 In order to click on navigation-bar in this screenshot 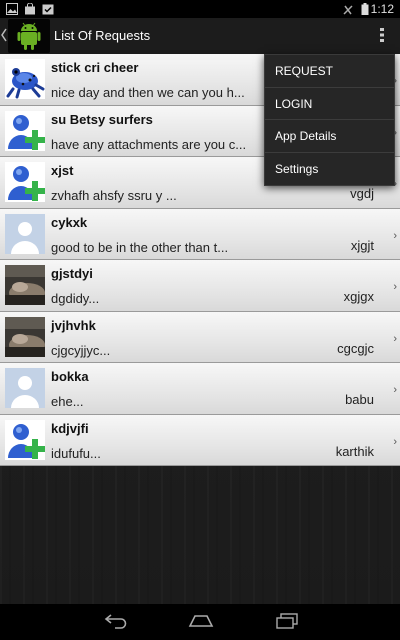, I will do `click(200, 622)`.